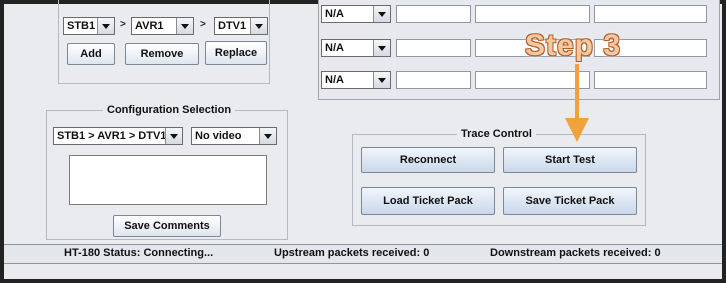  What do you see at coordinates (496, 134) in the screenshot?
I see `trace-control-title: Trace Control` at bounding box center [496, 134].